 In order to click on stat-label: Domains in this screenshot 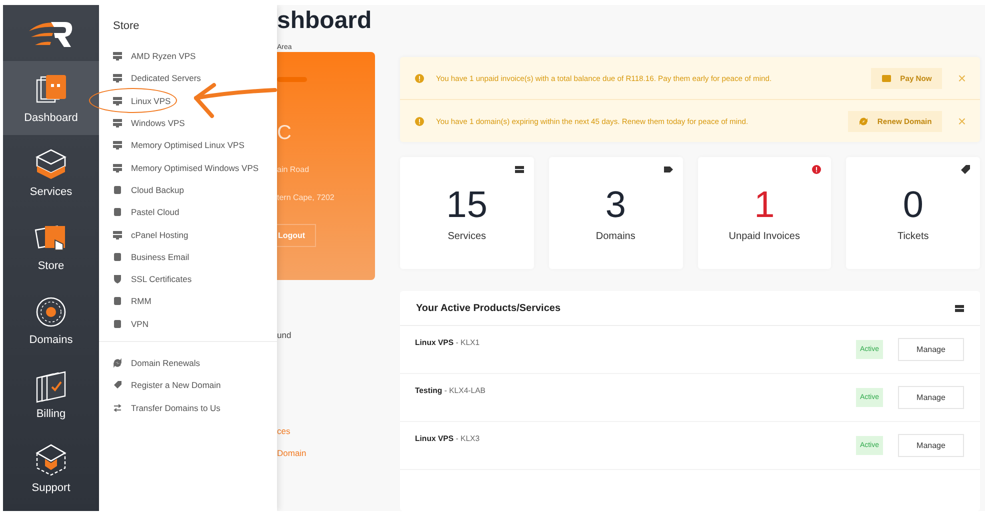, I will do `click(616, 236)`.